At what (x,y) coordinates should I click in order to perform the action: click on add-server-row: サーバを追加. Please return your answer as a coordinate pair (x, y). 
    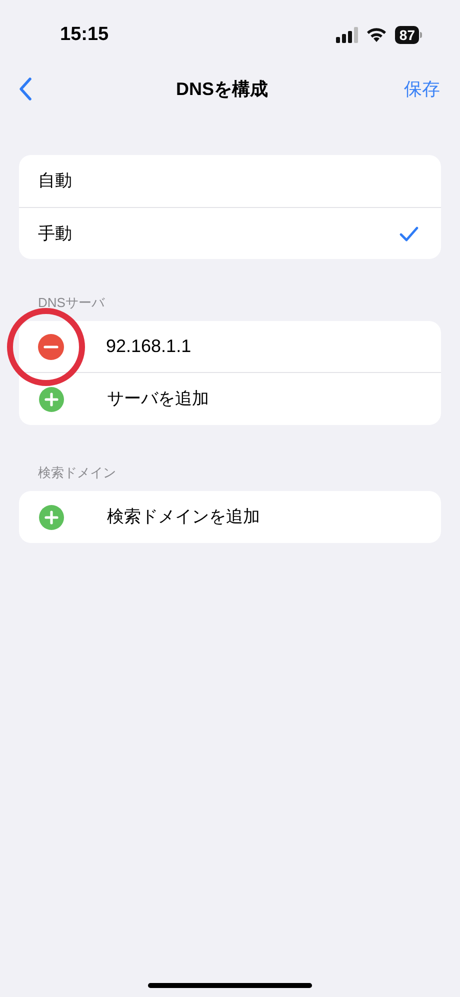
    Looking at the image, I should click on (230, 399).